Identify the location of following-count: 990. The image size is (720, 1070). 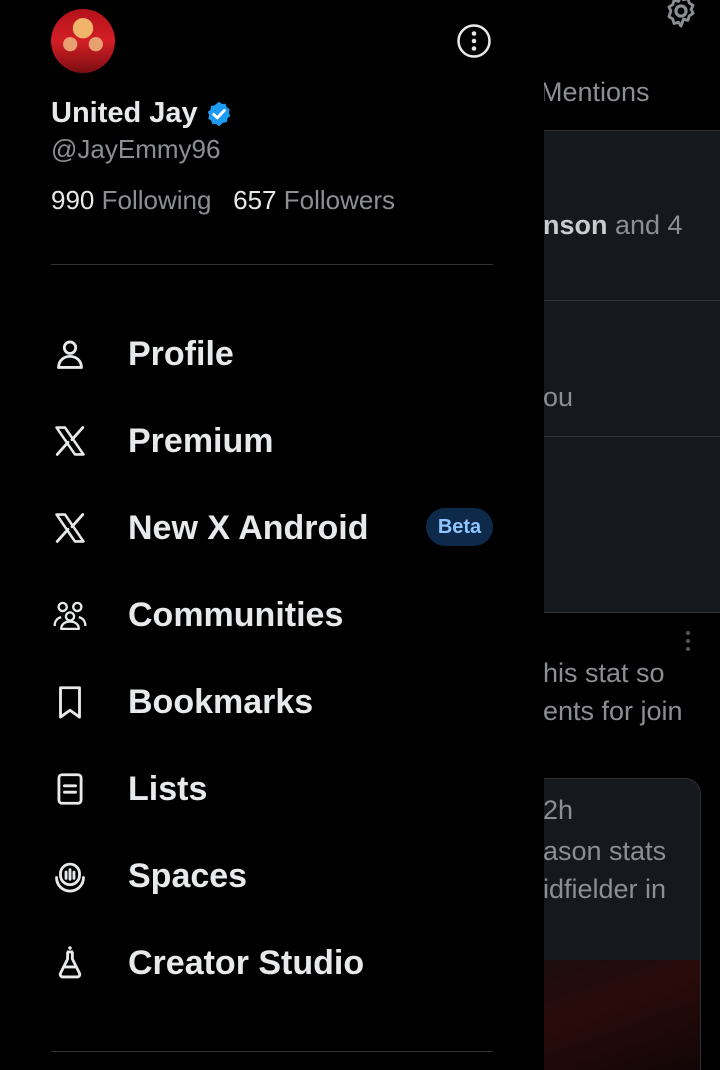
(73, 200).